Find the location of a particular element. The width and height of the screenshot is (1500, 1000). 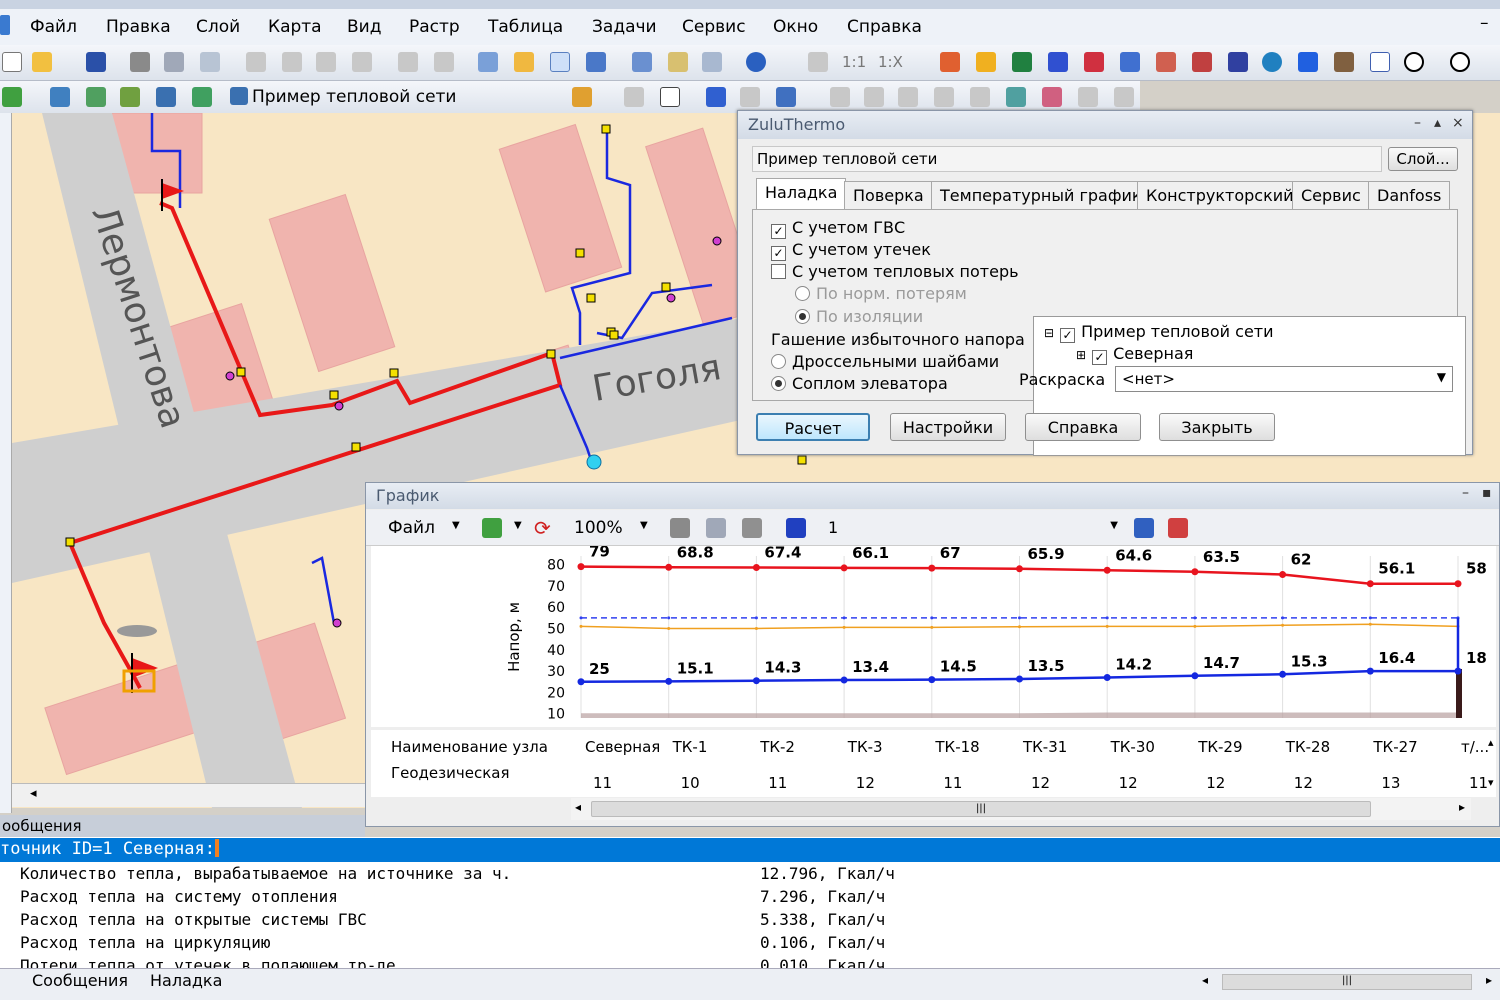

copy-icon is located at coordinates (292, 62).